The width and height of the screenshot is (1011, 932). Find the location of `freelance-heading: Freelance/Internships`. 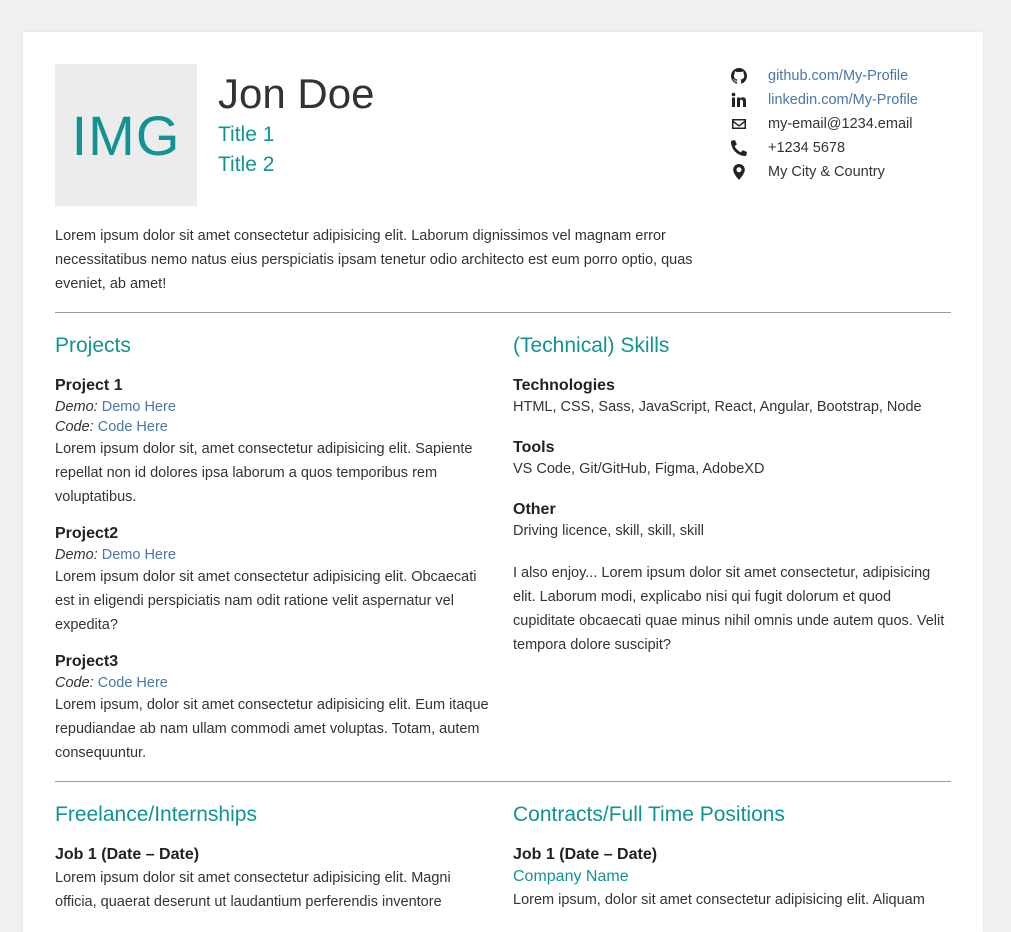

freelance-heading: Freelance/Internships is located at coordinates (156, 814).